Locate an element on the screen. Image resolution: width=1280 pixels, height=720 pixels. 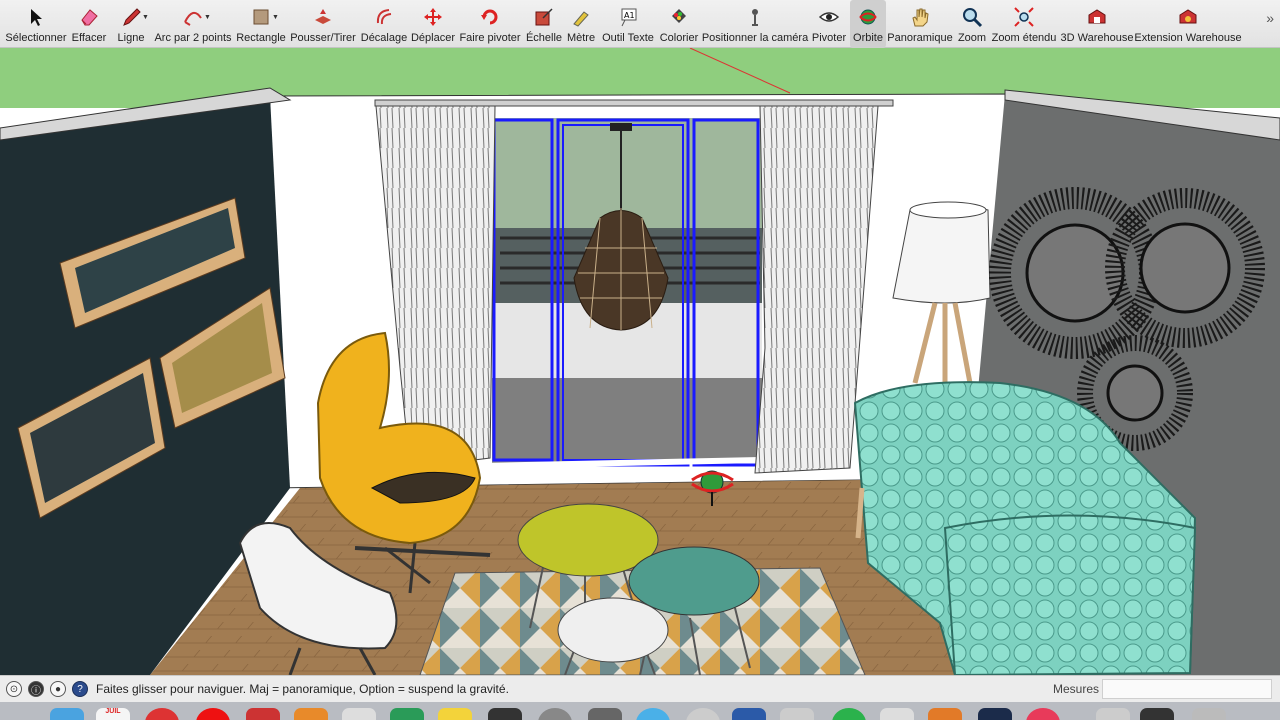
tool-text: A1 Outil Texte is located at coordinates (628, 24).